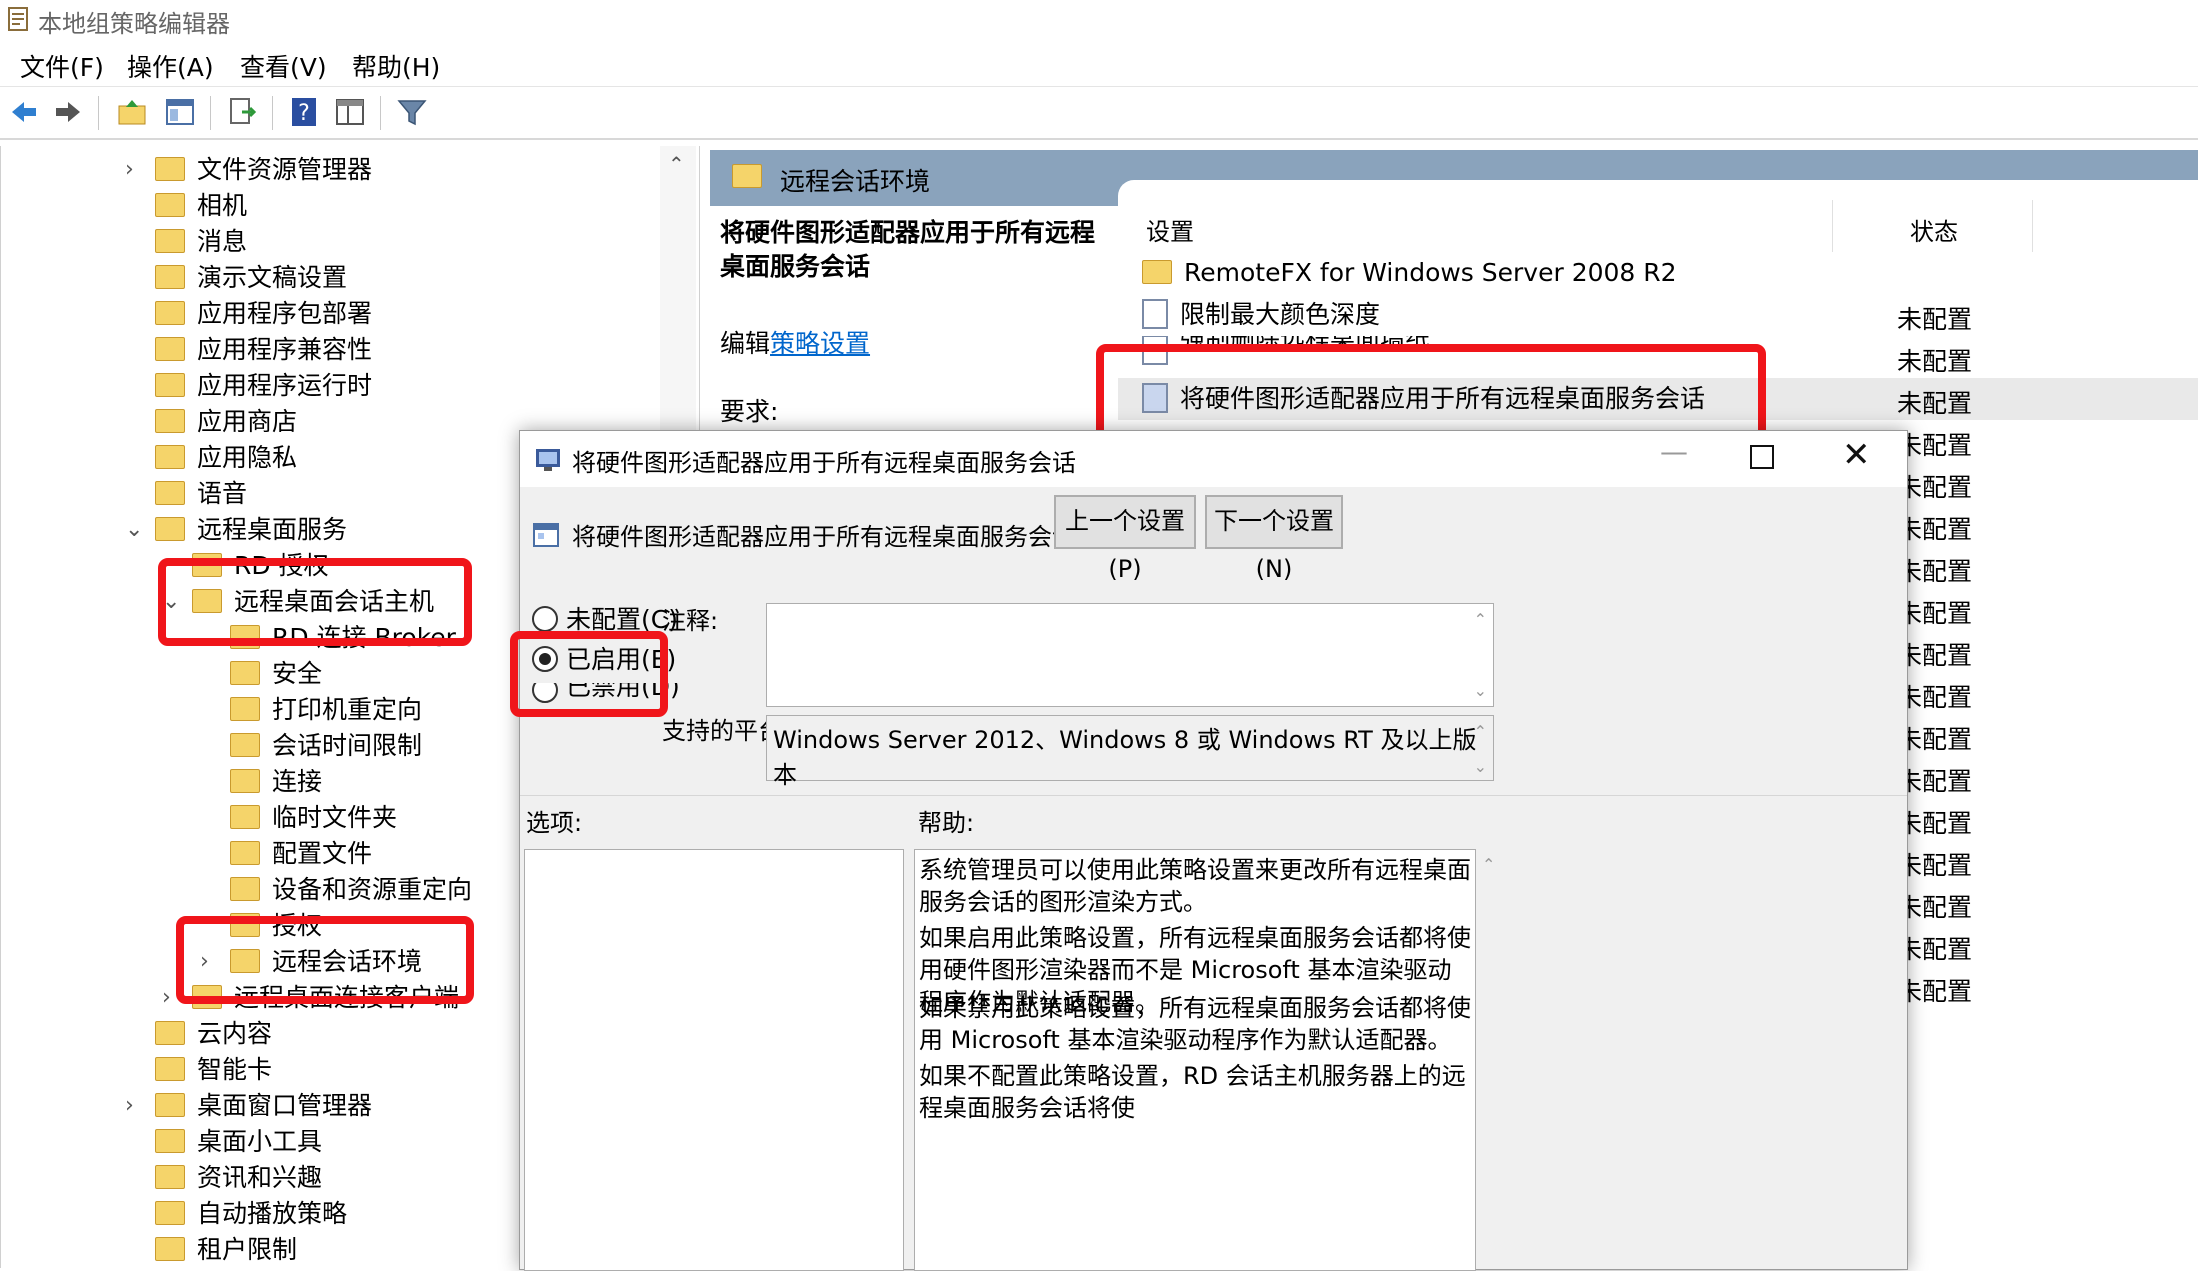  What do you see at coordinates (1170, 229) in the screenshot?
I see `column-header-setting: 设置` at bounding box center [1170, 229].